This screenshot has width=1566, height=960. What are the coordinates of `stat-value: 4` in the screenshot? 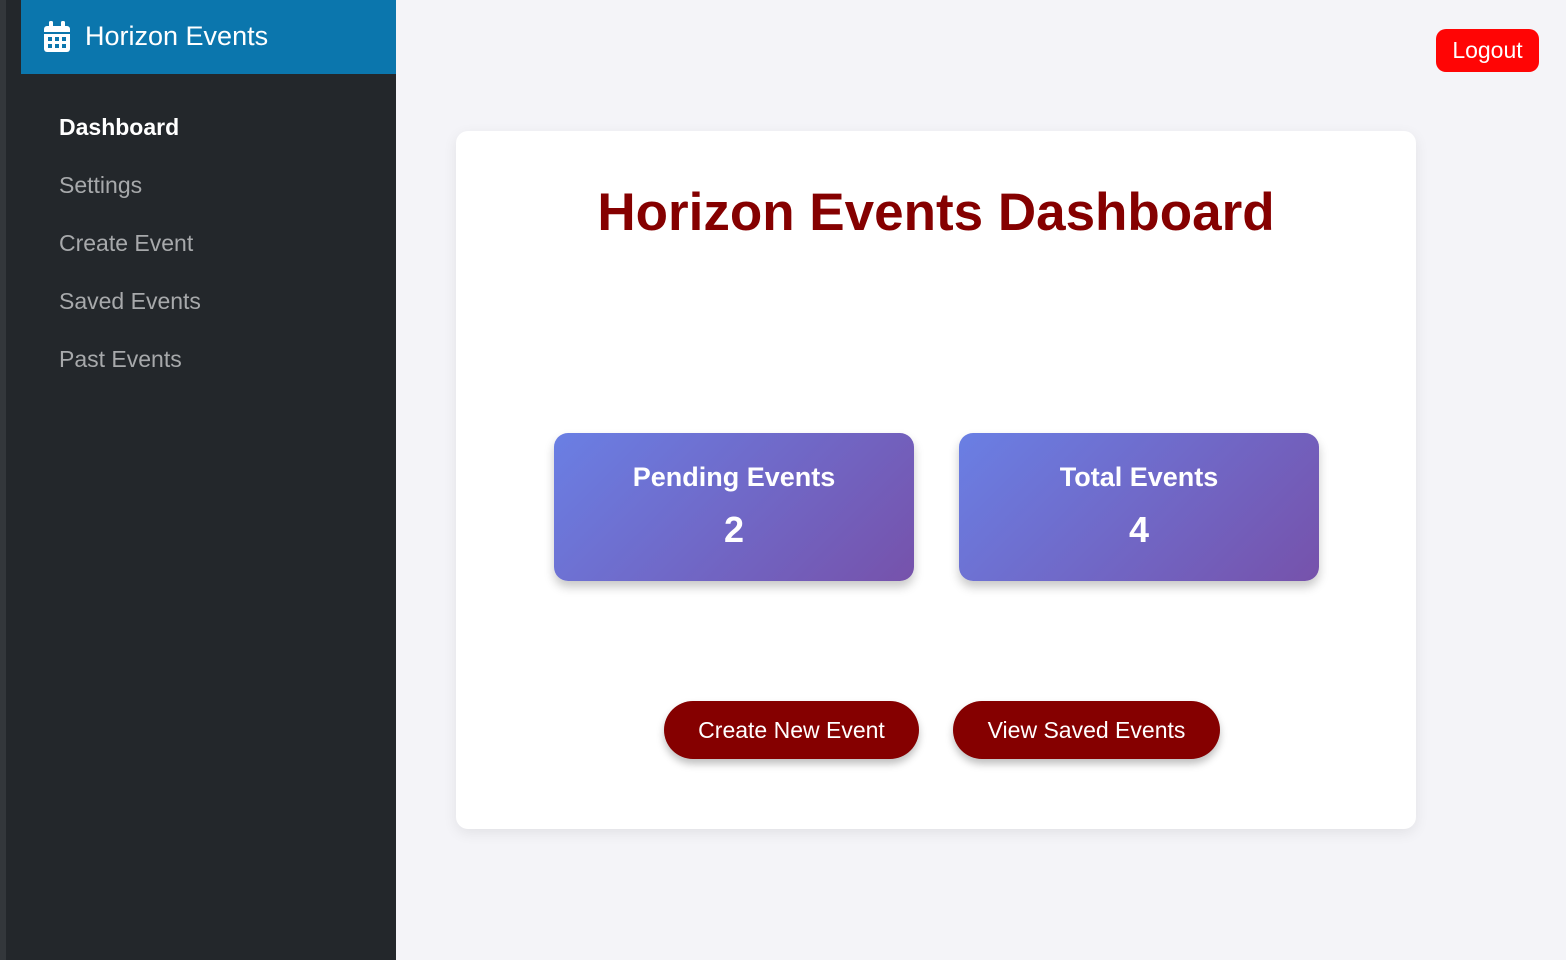 It's located at (1139, 529).